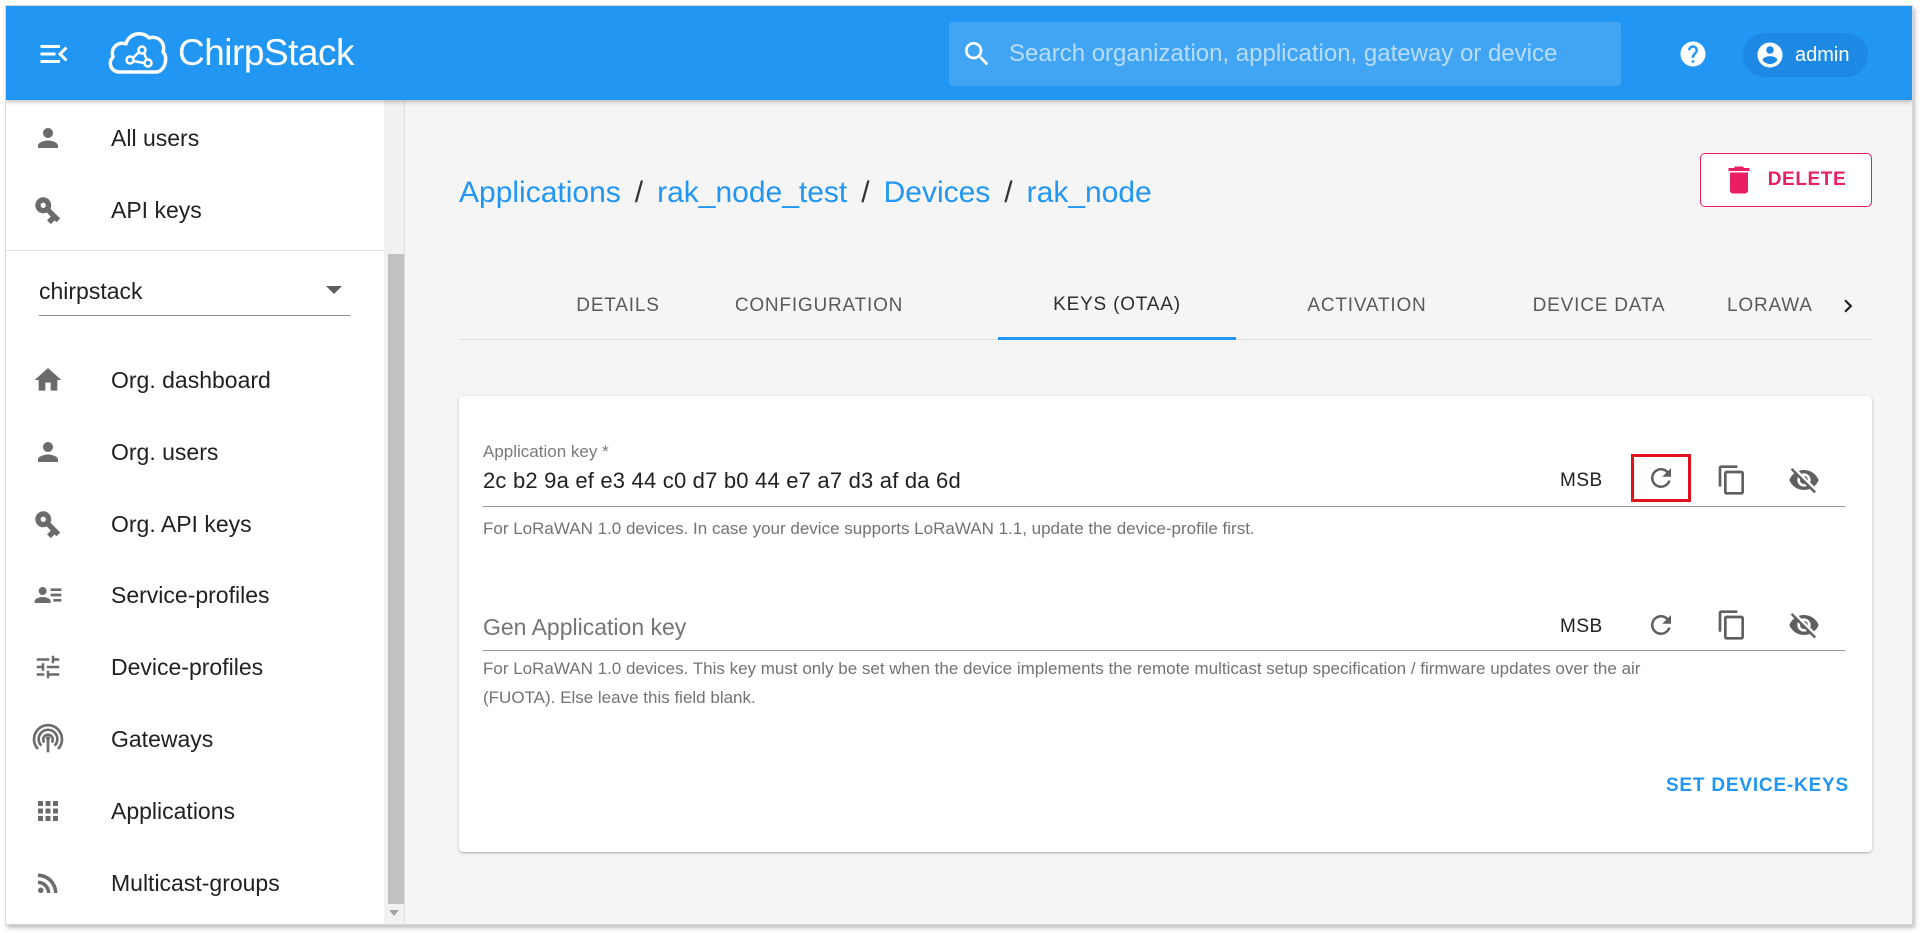 The width and height of the screenshot is (1920, 933). I want to click on tab-label: LORAWA, so click(1770, 305).